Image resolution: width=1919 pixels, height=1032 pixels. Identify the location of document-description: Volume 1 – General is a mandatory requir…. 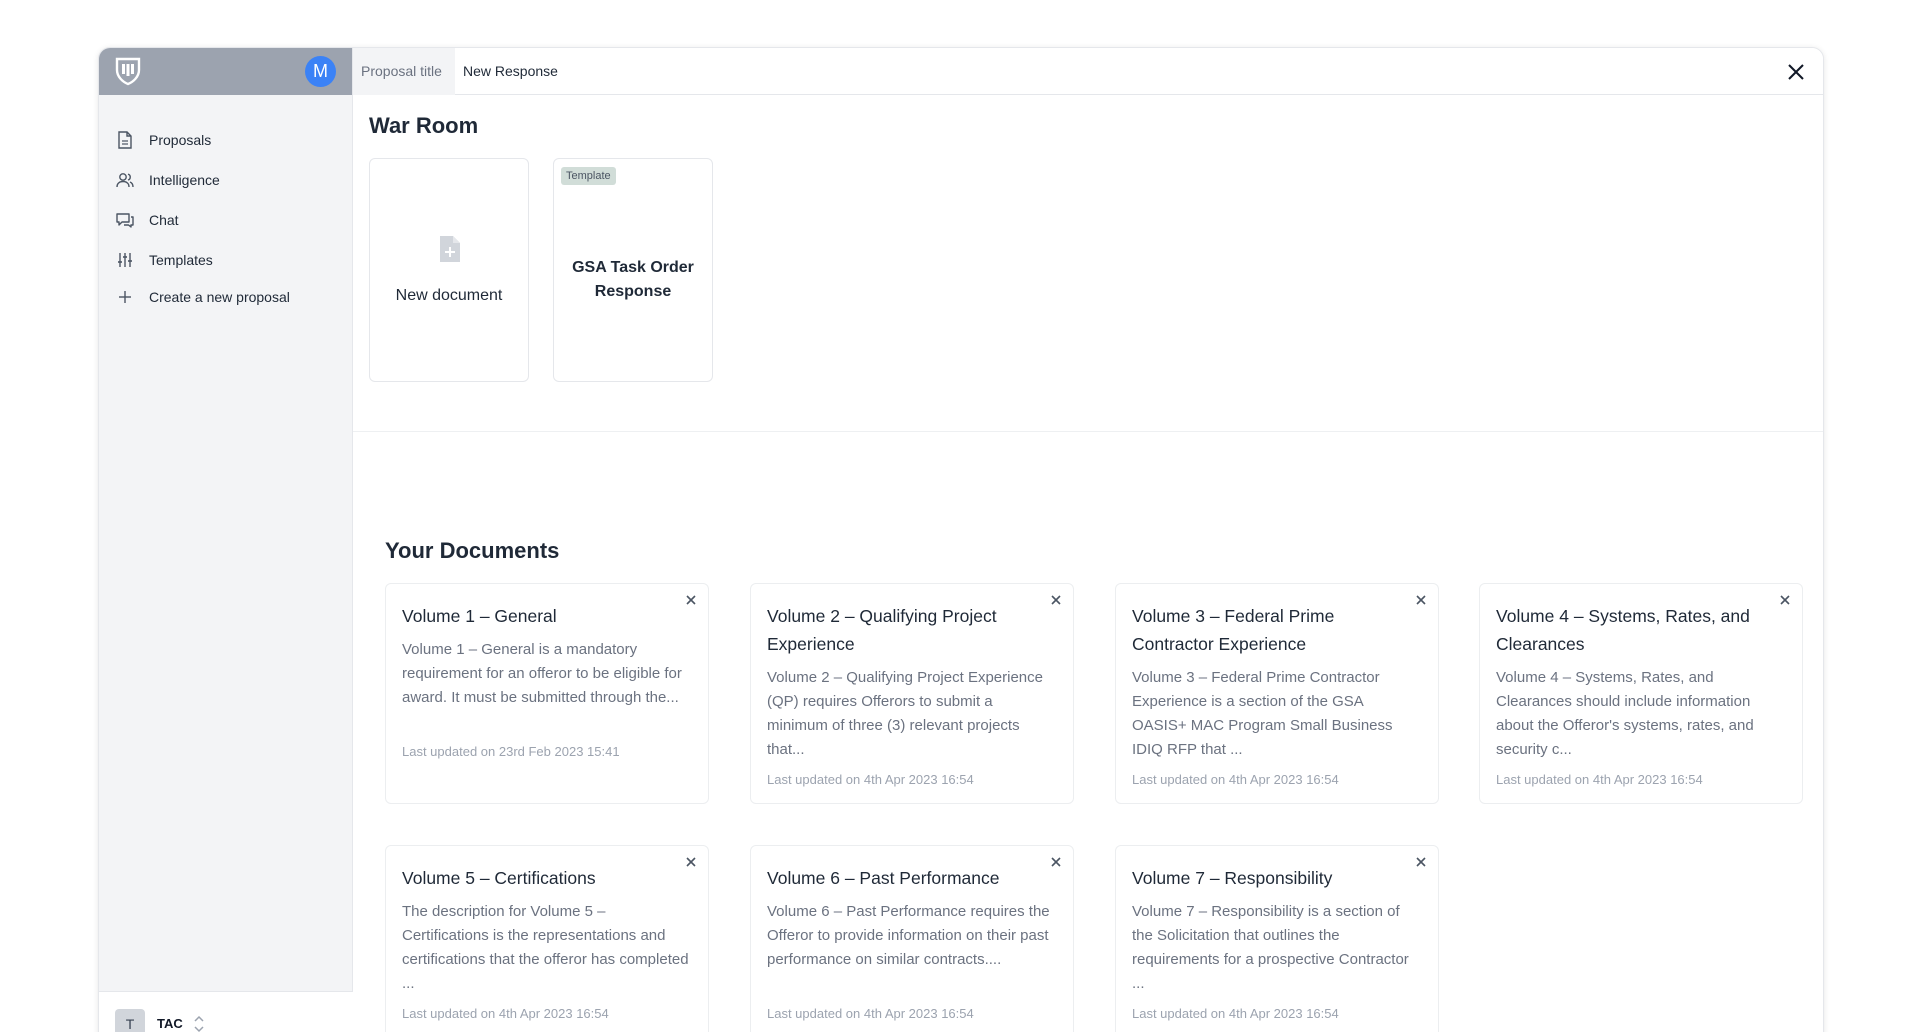
(542, 673).